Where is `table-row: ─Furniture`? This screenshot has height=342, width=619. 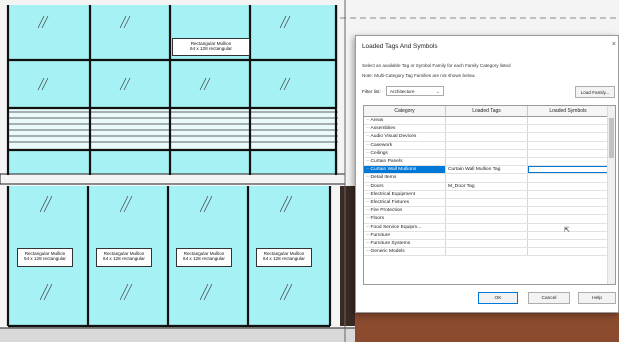
table-row: ─Furniture is located at coordinates (486, 235).